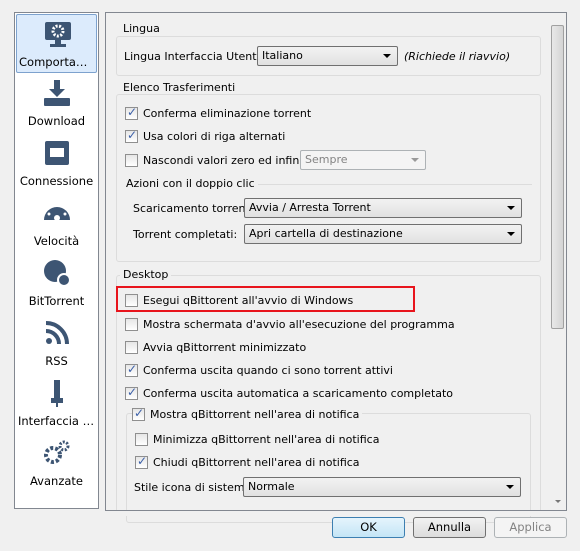  Describe the element at coordinates (457, 56) in the screenshot. I see `restart-note: (Richiede il riavvio)` at that location.